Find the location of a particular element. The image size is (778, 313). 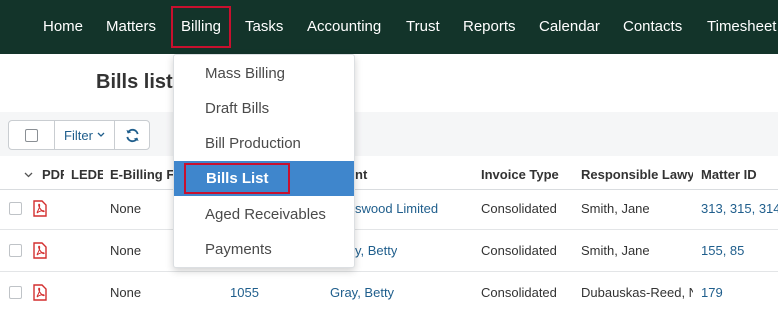

menu-item-bill-production: Bill Production is located at coordinates (264, 143).